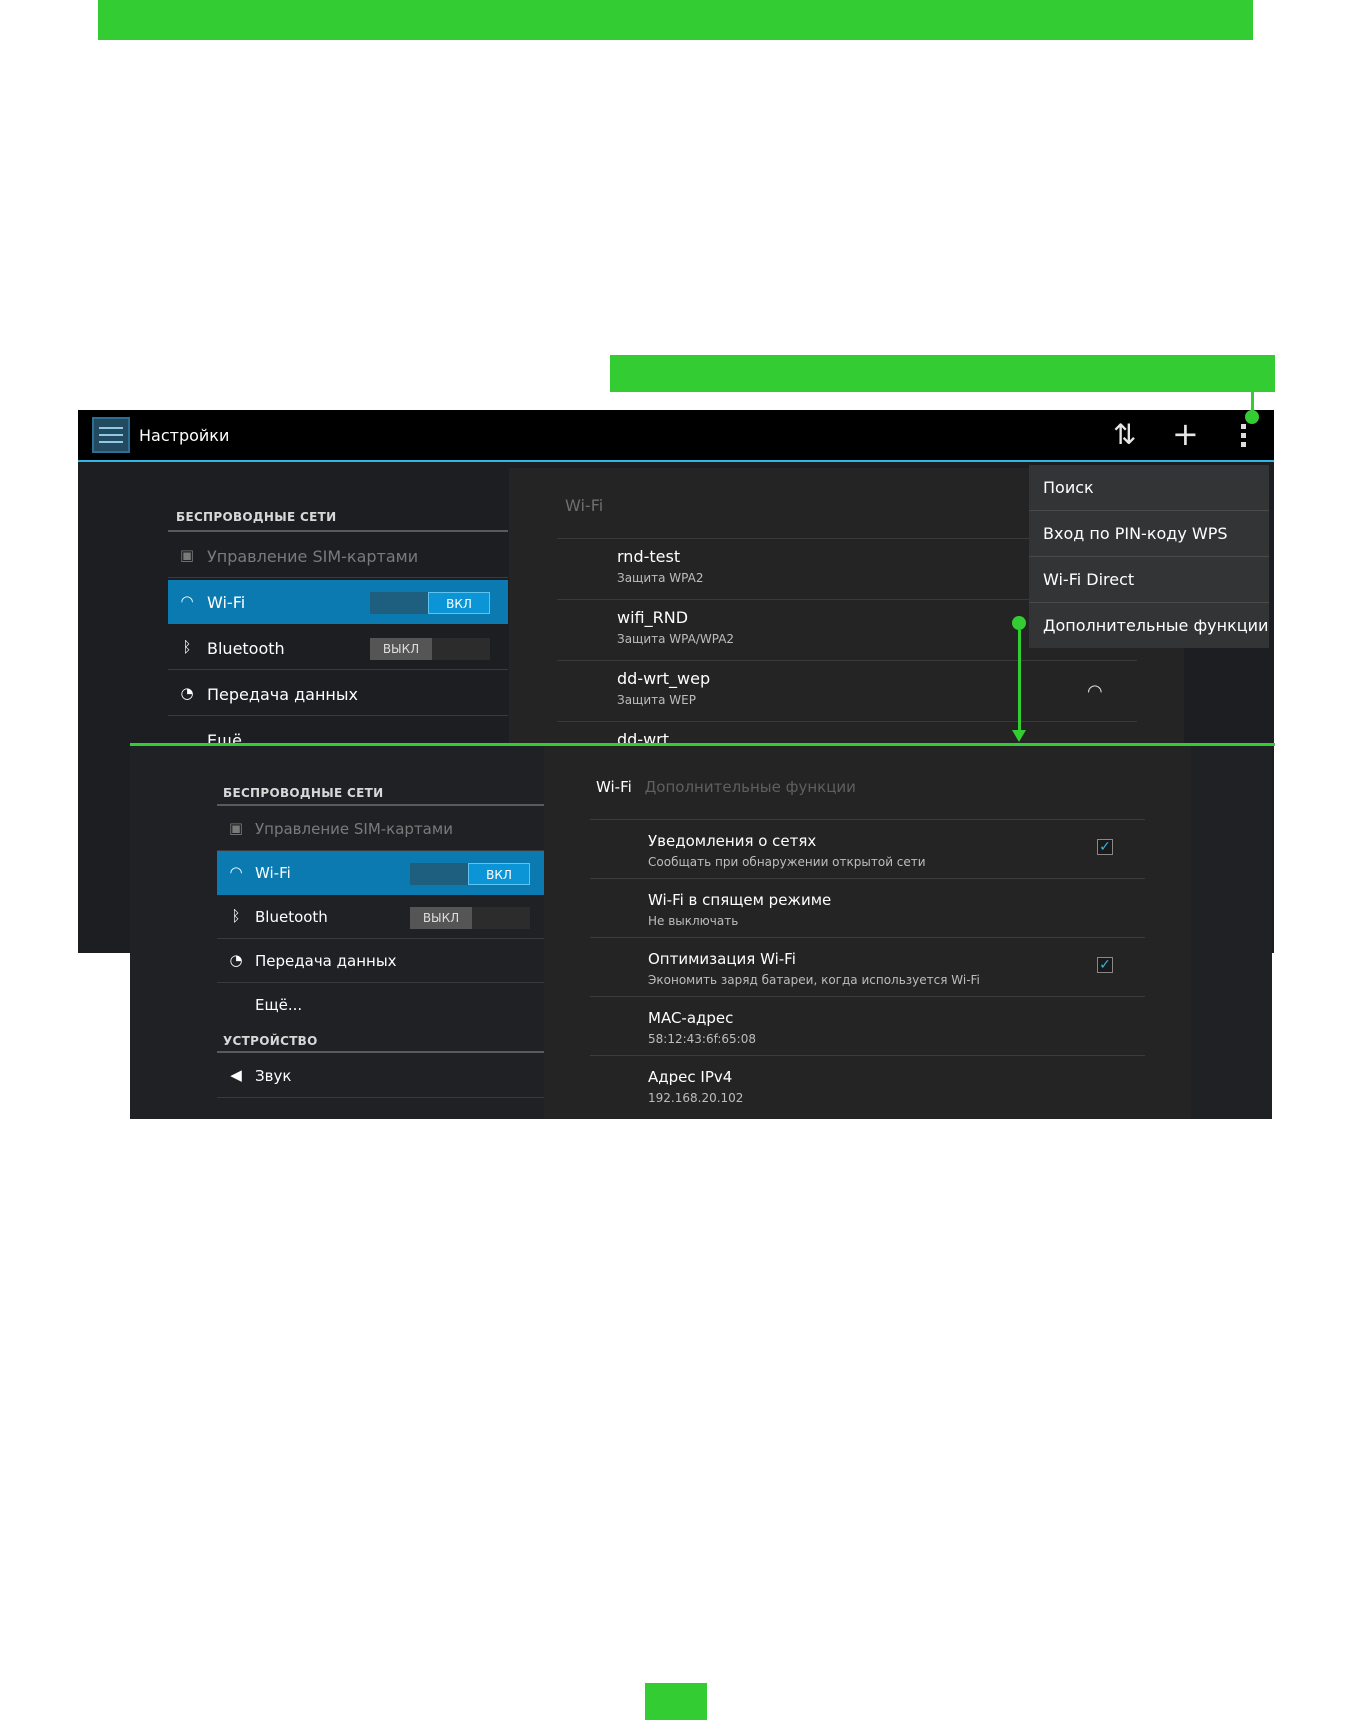 This screenshot has height=1720, width=1352. I want to click on breadcrumb-current: Дополнительные функции, so click(750, 787).